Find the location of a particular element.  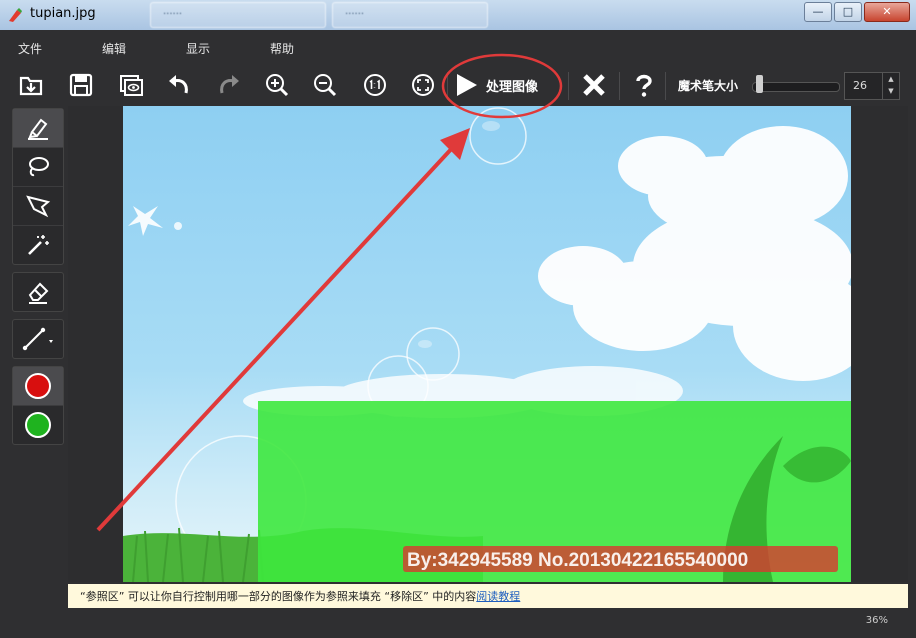

green-dot is located at coordinates (38, 425).